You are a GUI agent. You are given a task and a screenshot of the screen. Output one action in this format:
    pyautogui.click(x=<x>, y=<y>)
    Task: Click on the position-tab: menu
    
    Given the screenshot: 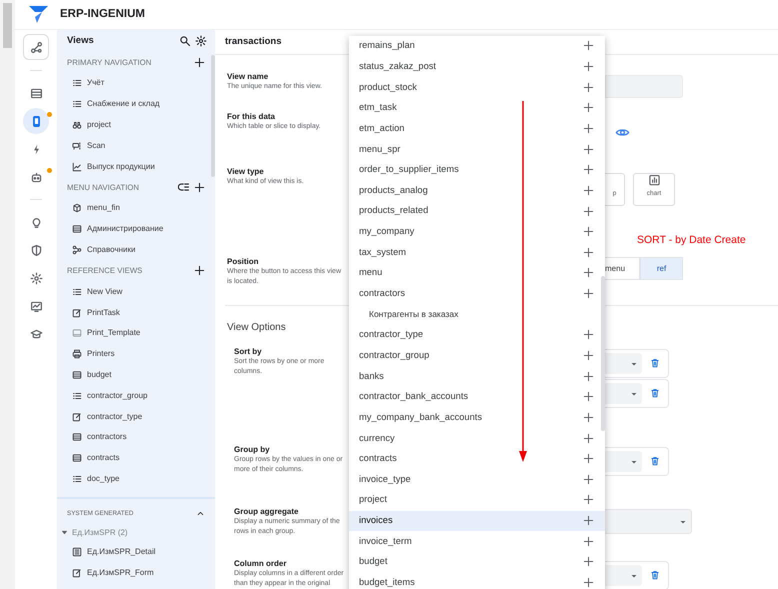 What is the action you would take?
    pyautogui.click(x=622, y=268)
    